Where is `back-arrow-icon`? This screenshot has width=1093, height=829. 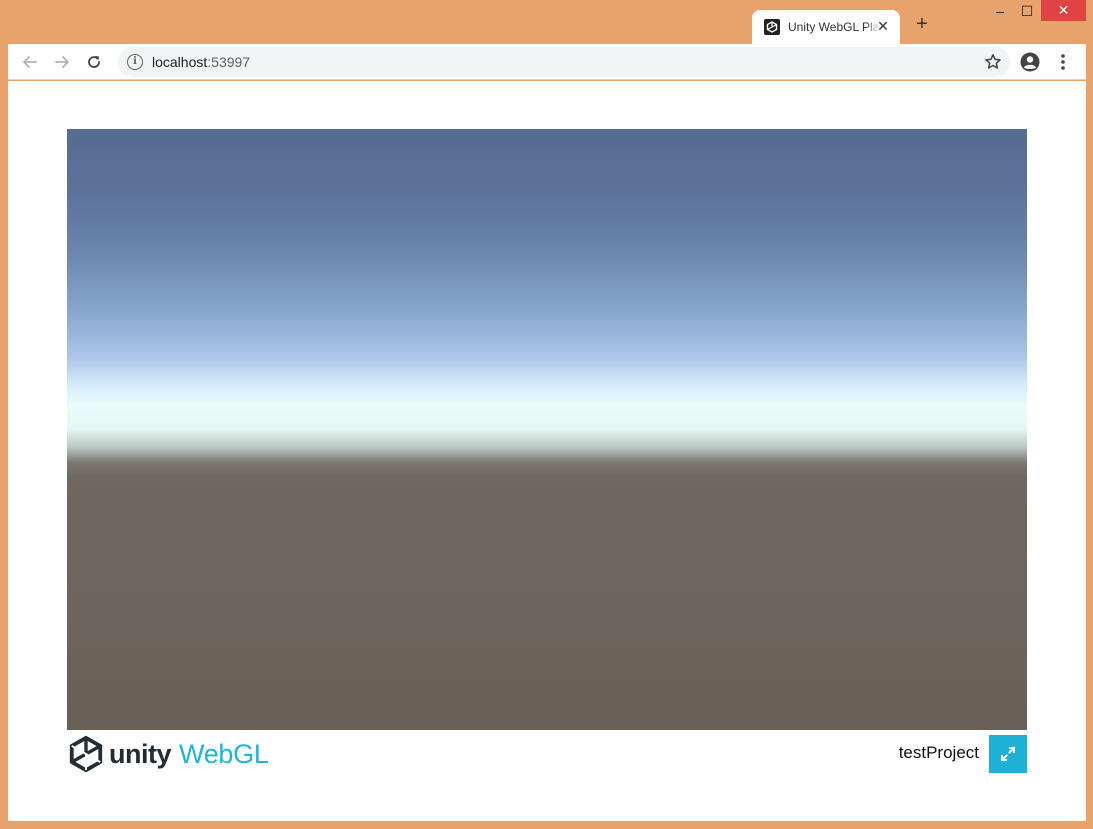 back-arrow-icon is located at coordinates (30, 62).